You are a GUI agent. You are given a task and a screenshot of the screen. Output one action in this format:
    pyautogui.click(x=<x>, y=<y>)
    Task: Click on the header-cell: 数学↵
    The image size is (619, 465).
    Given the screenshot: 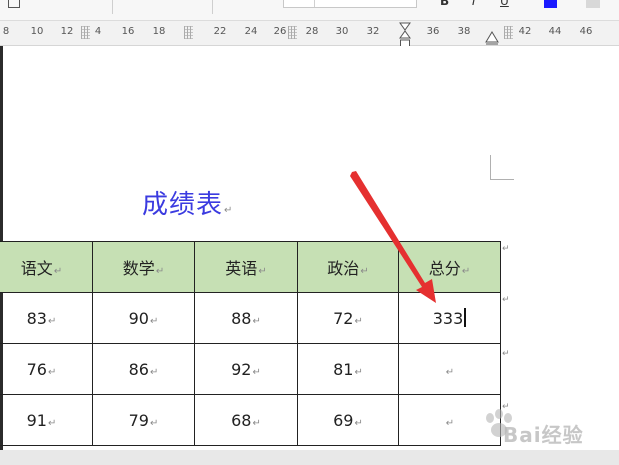 What is the action you would take?
    pyautogui.click(x=143, y=267)
    